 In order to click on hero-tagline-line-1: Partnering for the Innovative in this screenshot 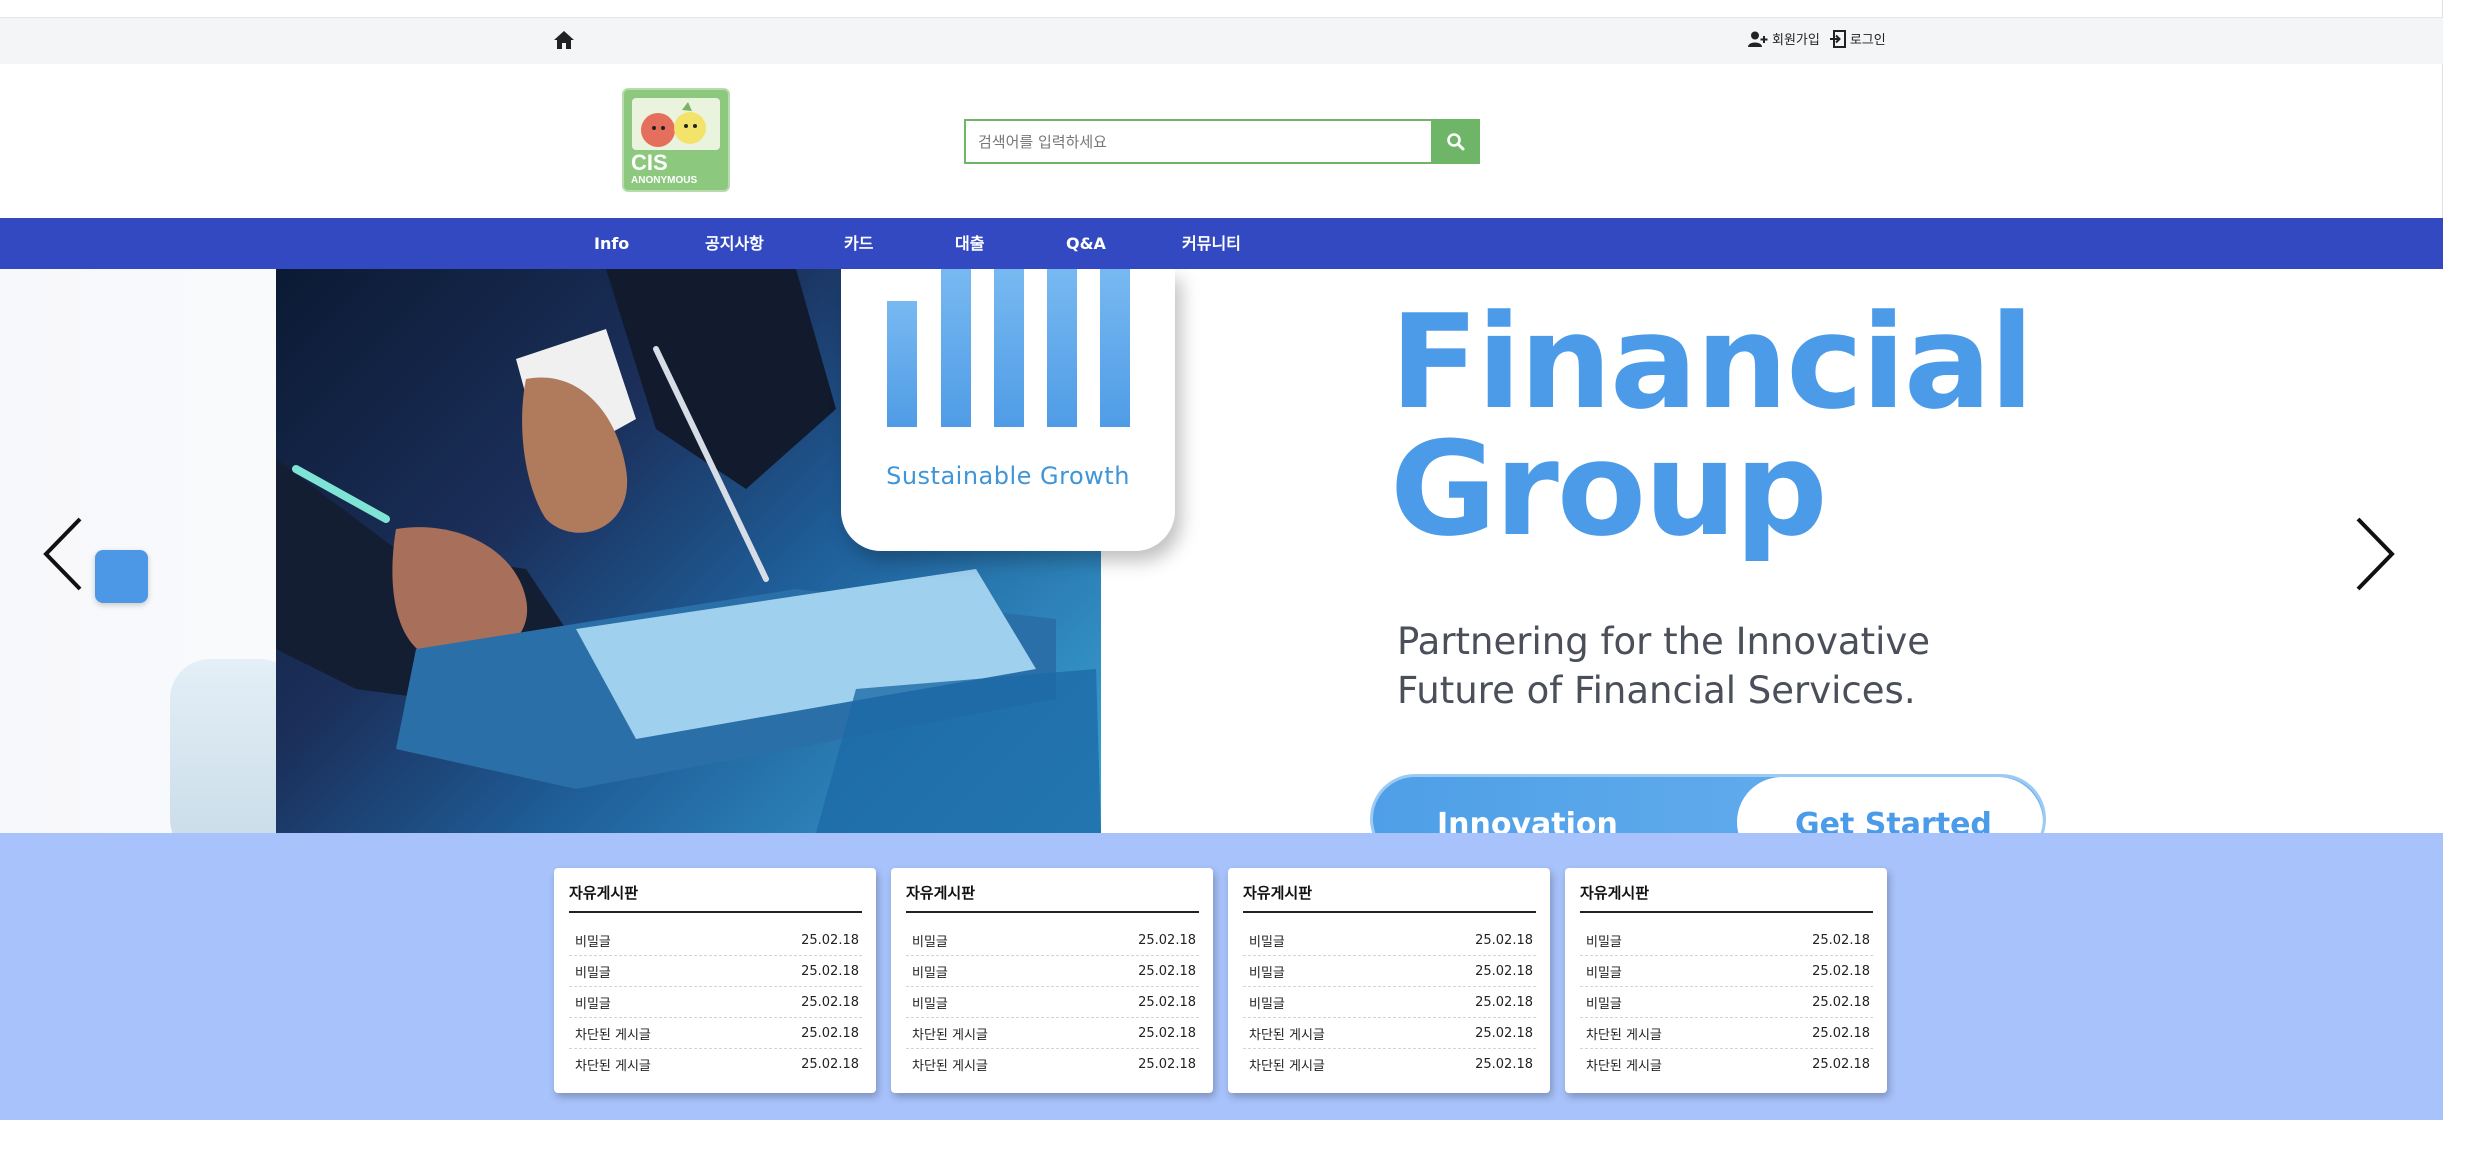, I will do `click(1664, 641)`.